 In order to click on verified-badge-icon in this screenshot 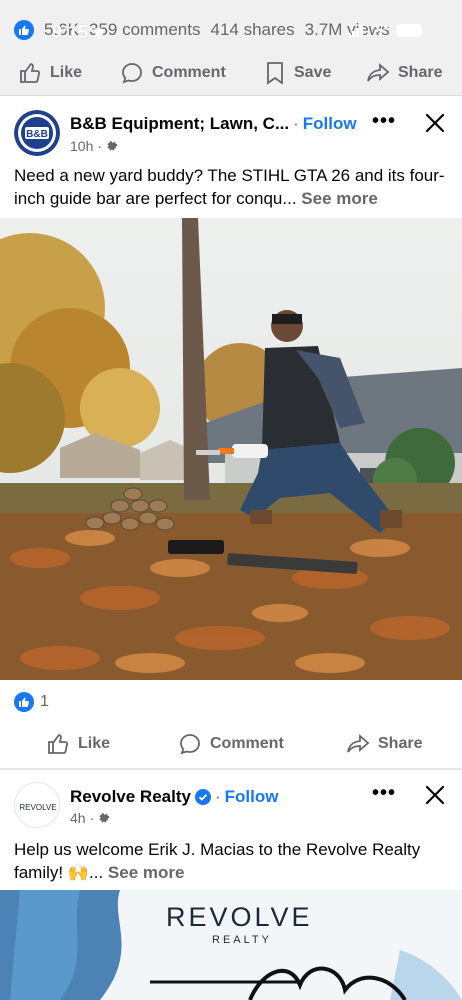, I will do `click(202, 797)`.